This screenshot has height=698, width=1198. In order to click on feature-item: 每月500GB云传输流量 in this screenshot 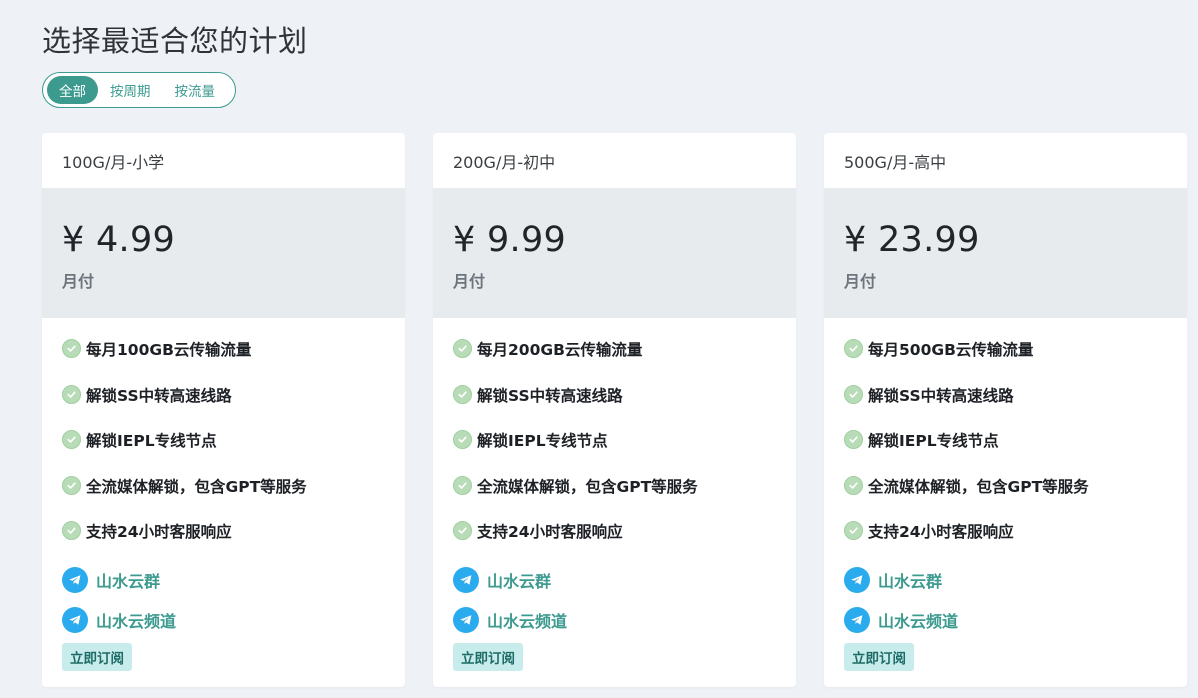, I will do `click(1015, 359)`.